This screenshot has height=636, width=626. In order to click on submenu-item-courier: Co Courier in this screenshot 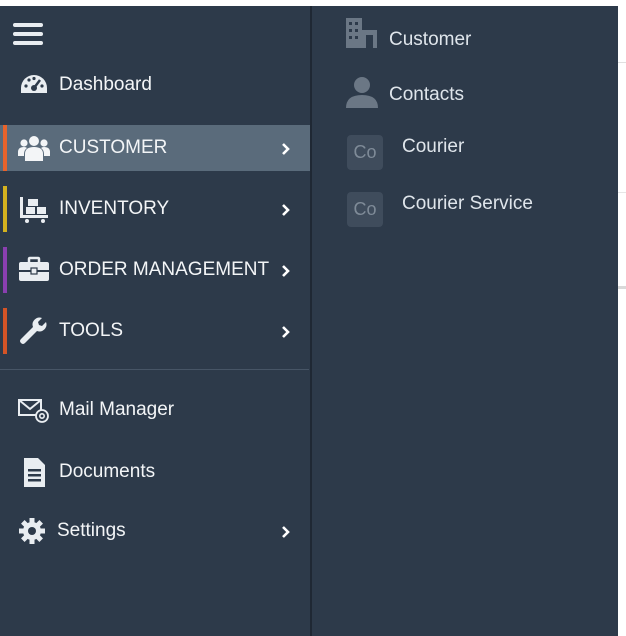, I will do `click(465, 153)`.